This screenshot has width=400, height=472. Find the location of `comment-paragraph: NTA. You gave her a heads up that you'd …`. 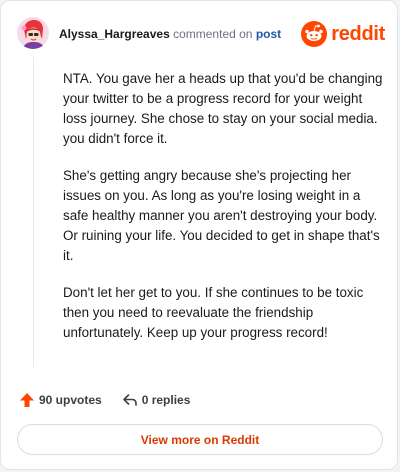

comment-paragraph: NTA. You gave her a heads up that you'd … is located at coordinates (223, 108).